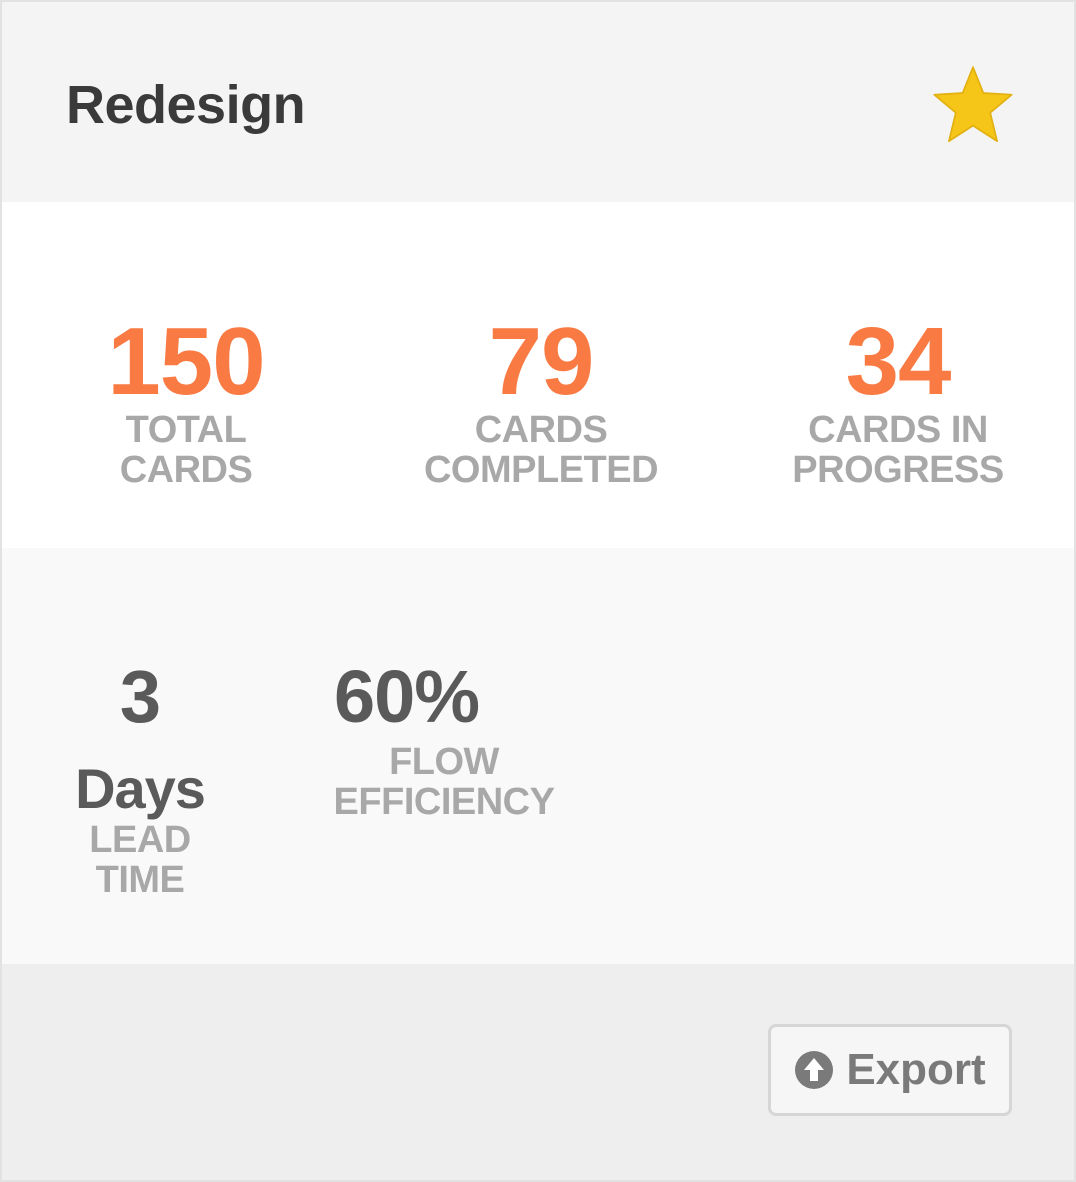 This screenshot has width=1076, height=1182. What do you see at coordinates (973, 105) in the screenshot?
I see `star-icon` at bounding box center [973, 105].